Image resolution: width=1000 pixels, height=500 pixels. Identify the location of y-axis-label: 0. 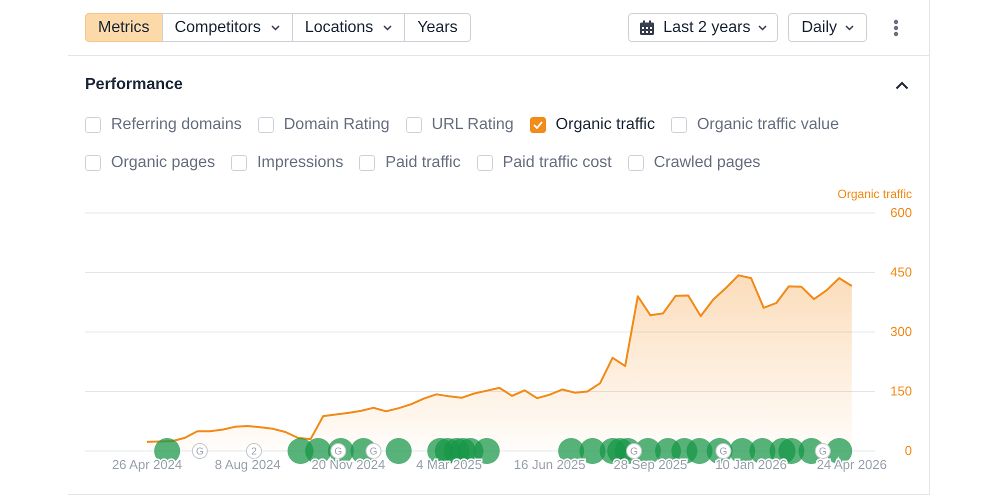
(908, 450).